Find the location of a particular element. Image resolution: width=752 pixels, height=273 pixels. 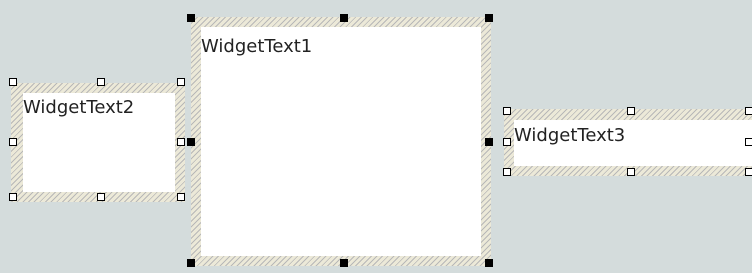

widget-text-label: WidgetText2 is located at coordinates (79, 107).